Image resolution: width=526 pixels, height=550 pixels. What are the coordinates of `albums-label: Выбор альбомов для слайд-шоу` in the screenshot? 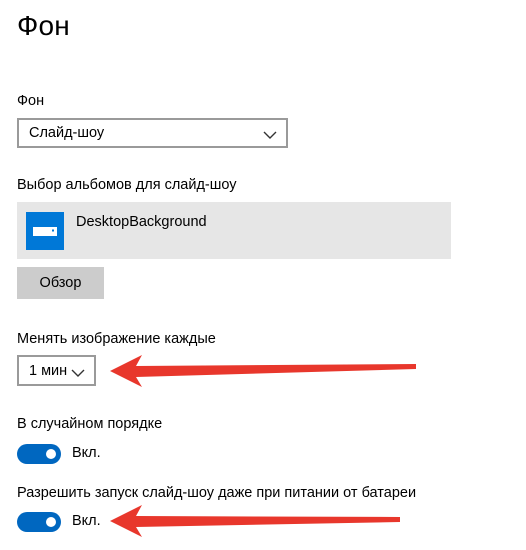 It's located at (127, 185).